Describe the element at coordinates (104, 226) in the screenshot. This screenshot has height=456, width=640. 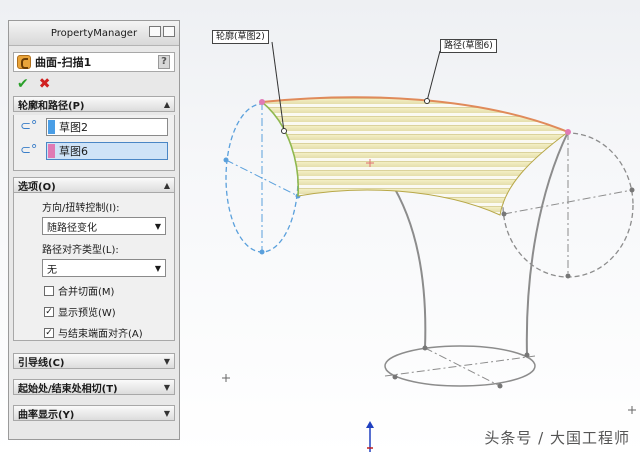
I see `orientation-dropdown: 随路径变化 ▼` at that location.